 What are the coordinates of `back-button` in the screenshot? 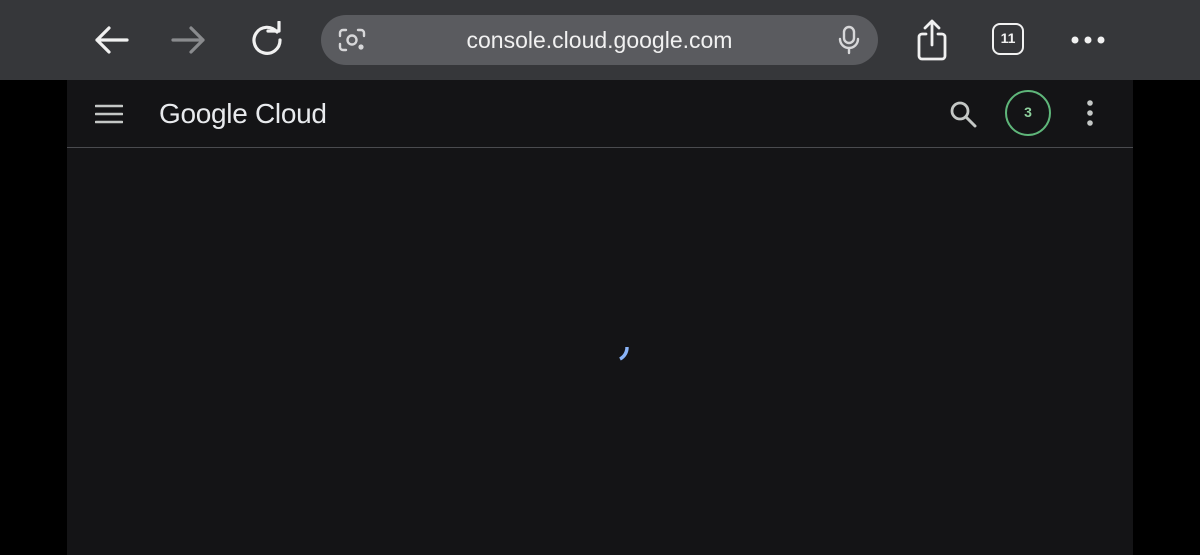 It's located at (111, 40).